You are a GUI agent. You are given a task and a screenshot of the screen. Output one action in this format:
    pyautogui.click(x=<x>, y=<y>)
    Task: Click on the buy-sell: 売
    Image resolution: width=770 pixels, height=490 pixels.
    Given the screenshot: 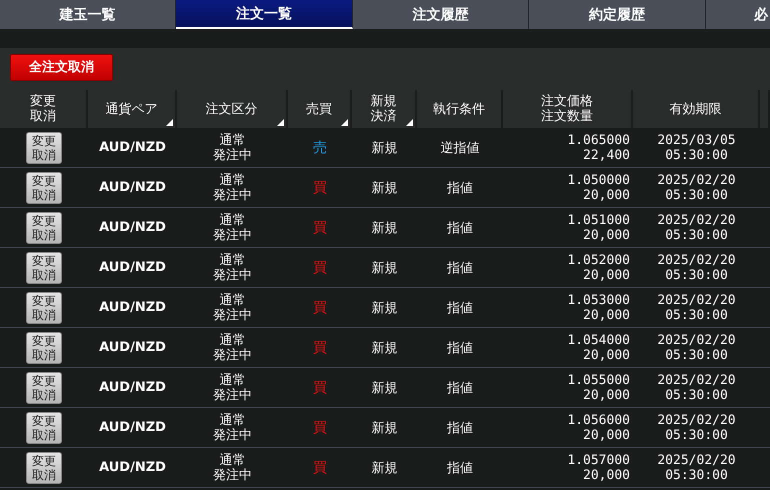 What is the action you would take?
    pyautogui.click(x=320, y=147)
    